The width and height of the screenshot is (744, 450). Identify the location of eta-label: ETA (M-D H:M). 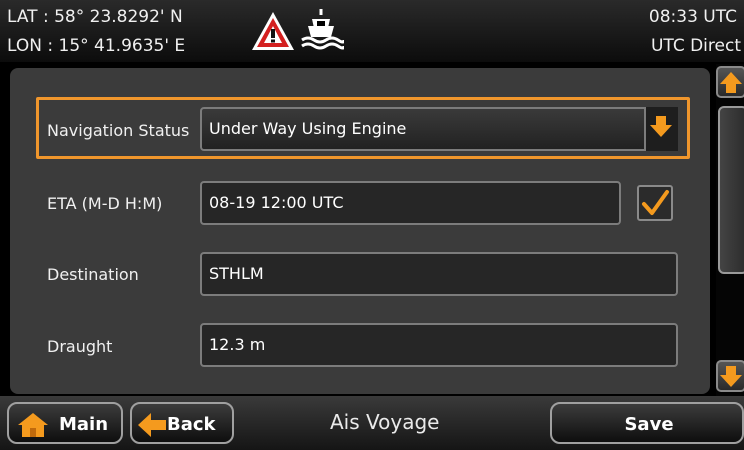
(105, 203).